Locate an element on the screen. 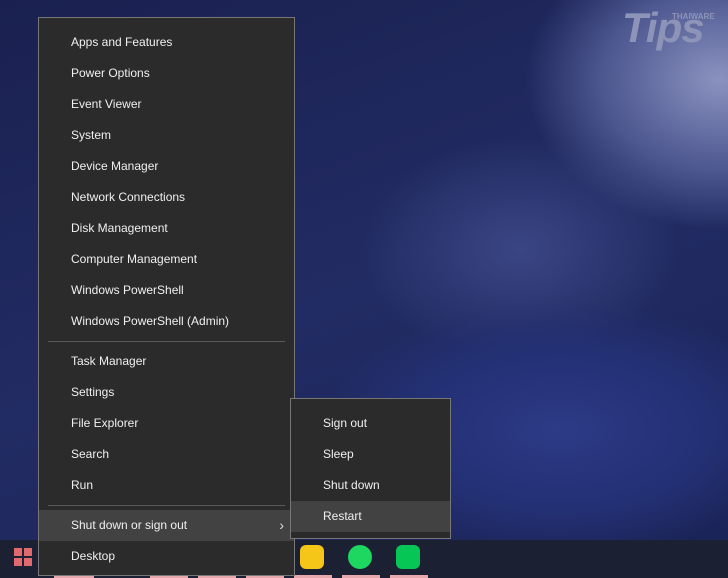 This screenshot has width=728, height=578. submenu-shut-down: Shut down is located at coordinates (370, 485).